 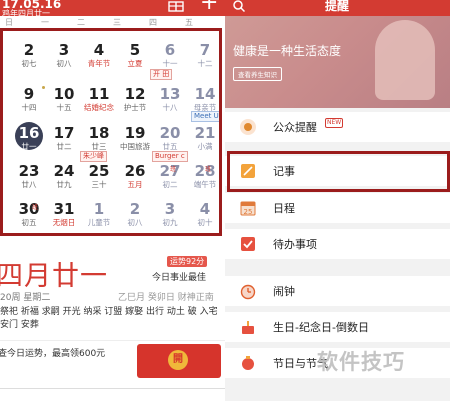 I want to click on page-title: 提醒, so click(x=337, y=6).